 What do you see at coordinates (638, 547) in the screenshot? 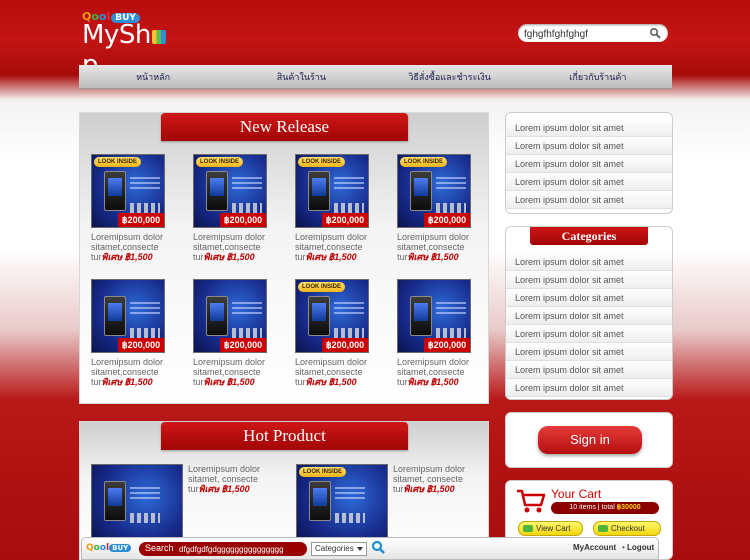
I see `logout-link: Logout` at bounding box center [638, 547].